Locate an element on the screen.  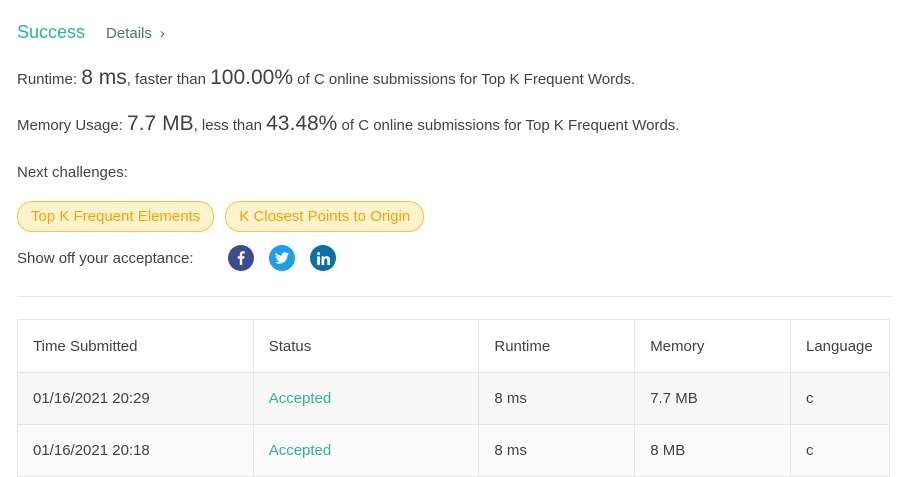
runtime-mid: , faster than is located at coordinates (168, 79).